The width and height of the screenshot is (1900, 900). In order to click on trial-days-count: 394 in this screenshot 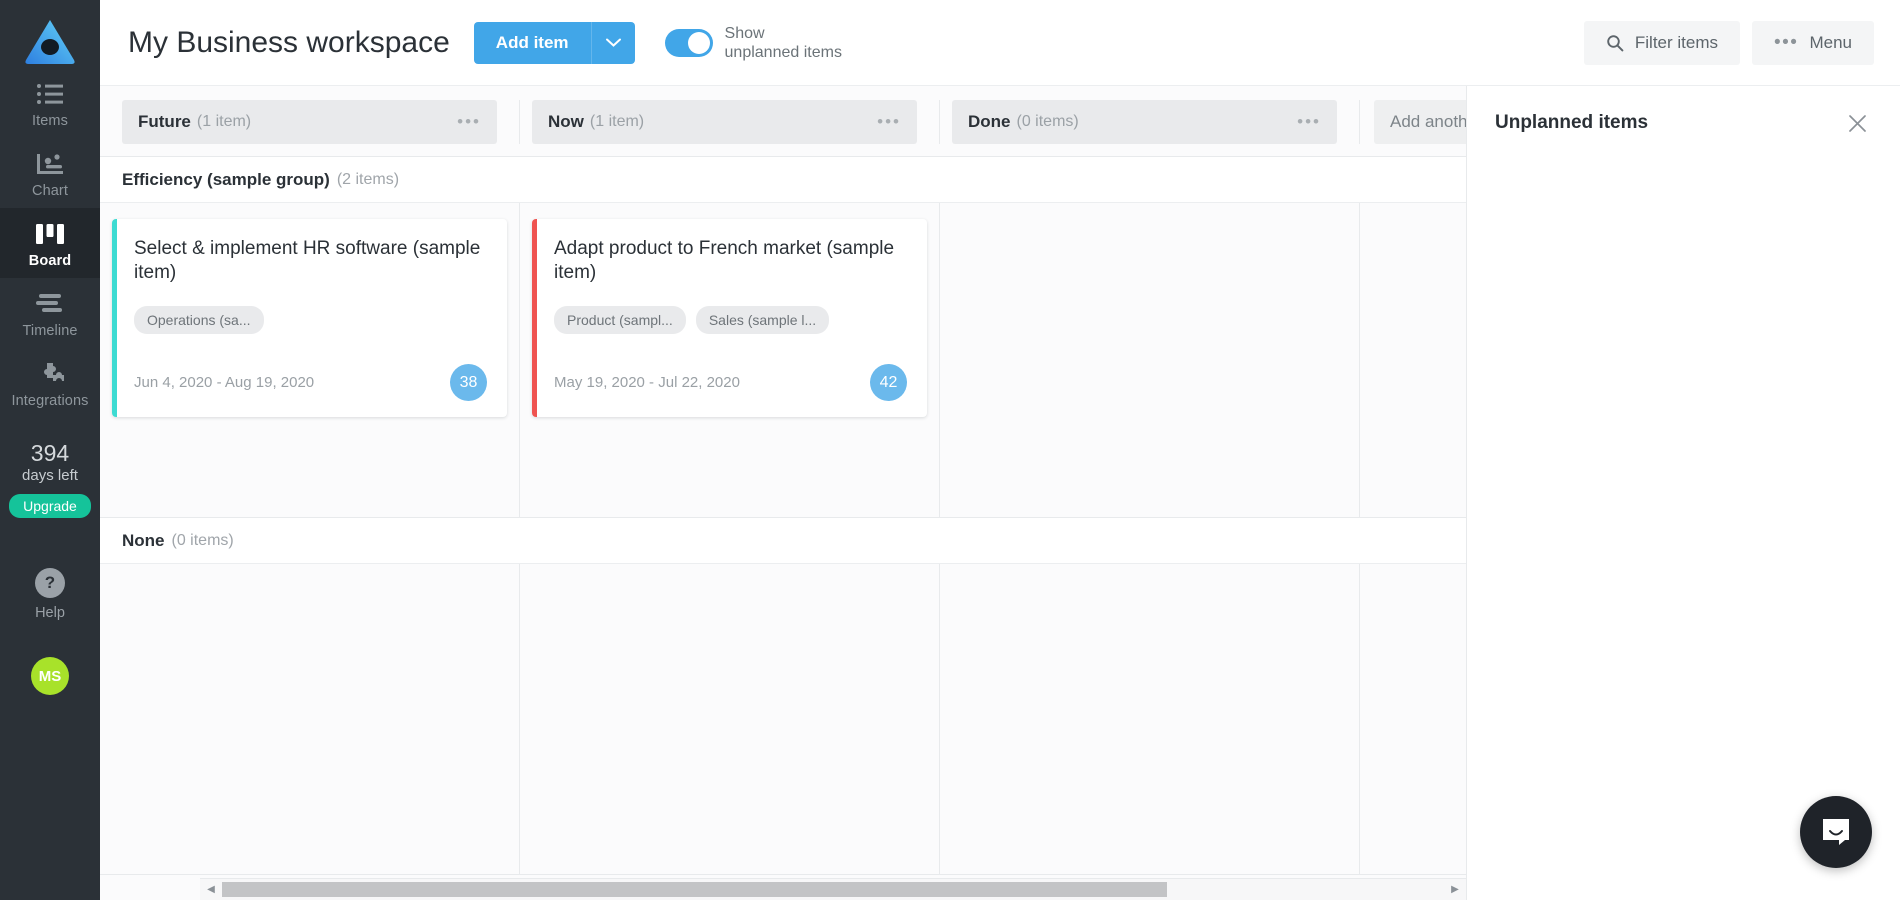, I will do `click(50, 453)`.